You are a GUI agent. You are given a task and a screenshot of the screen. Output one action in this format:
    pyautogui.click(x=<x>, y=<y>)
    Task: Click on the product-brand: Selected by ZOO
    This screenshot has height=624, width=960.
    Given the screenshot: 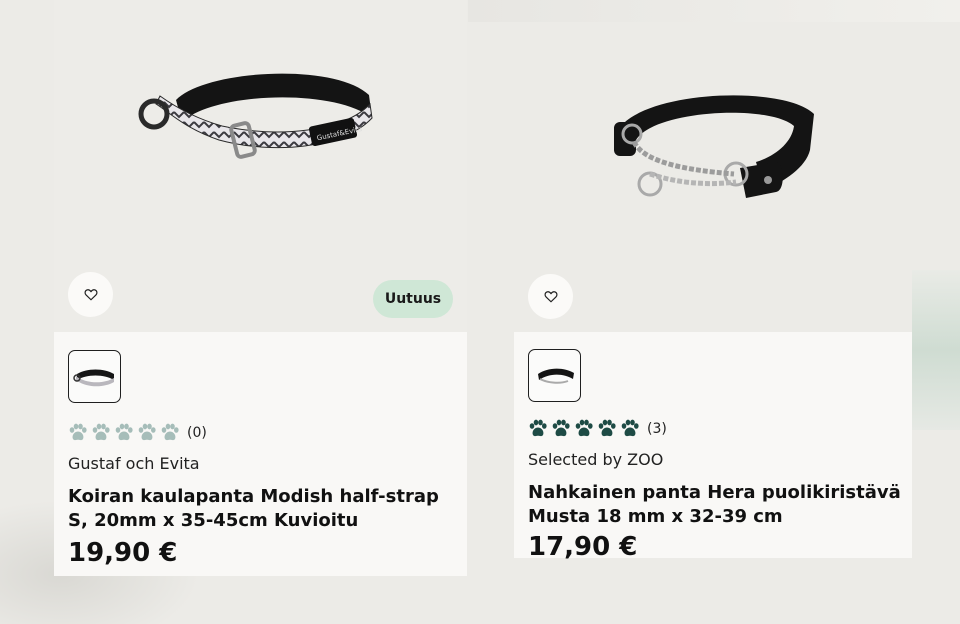 What is the action you would take?
    pyautogui.click(x=596, y=459)
    